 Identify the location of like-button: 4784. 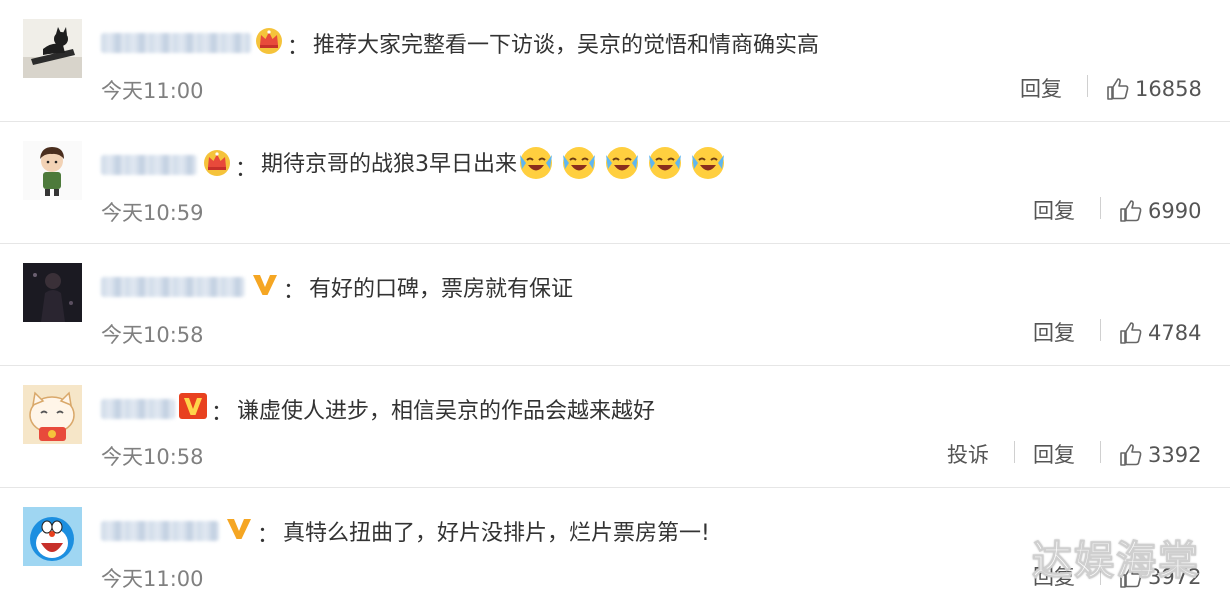
(1160, 333).